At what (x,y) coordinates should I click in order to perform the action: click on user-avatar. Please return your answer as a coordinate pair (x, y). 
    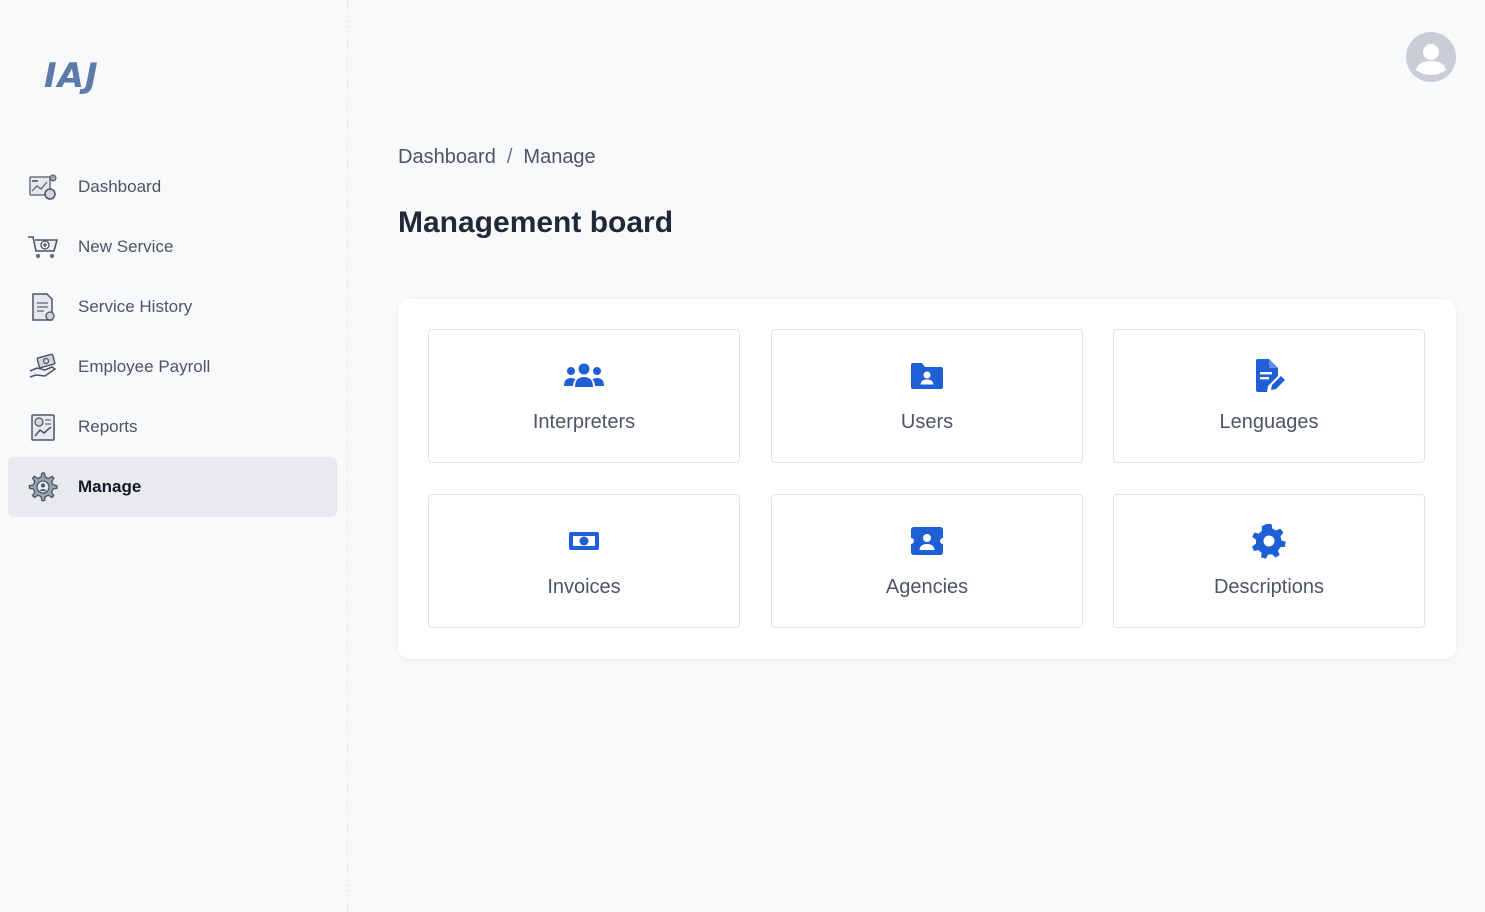
    Looking at the image, I should click on (1431, 57).